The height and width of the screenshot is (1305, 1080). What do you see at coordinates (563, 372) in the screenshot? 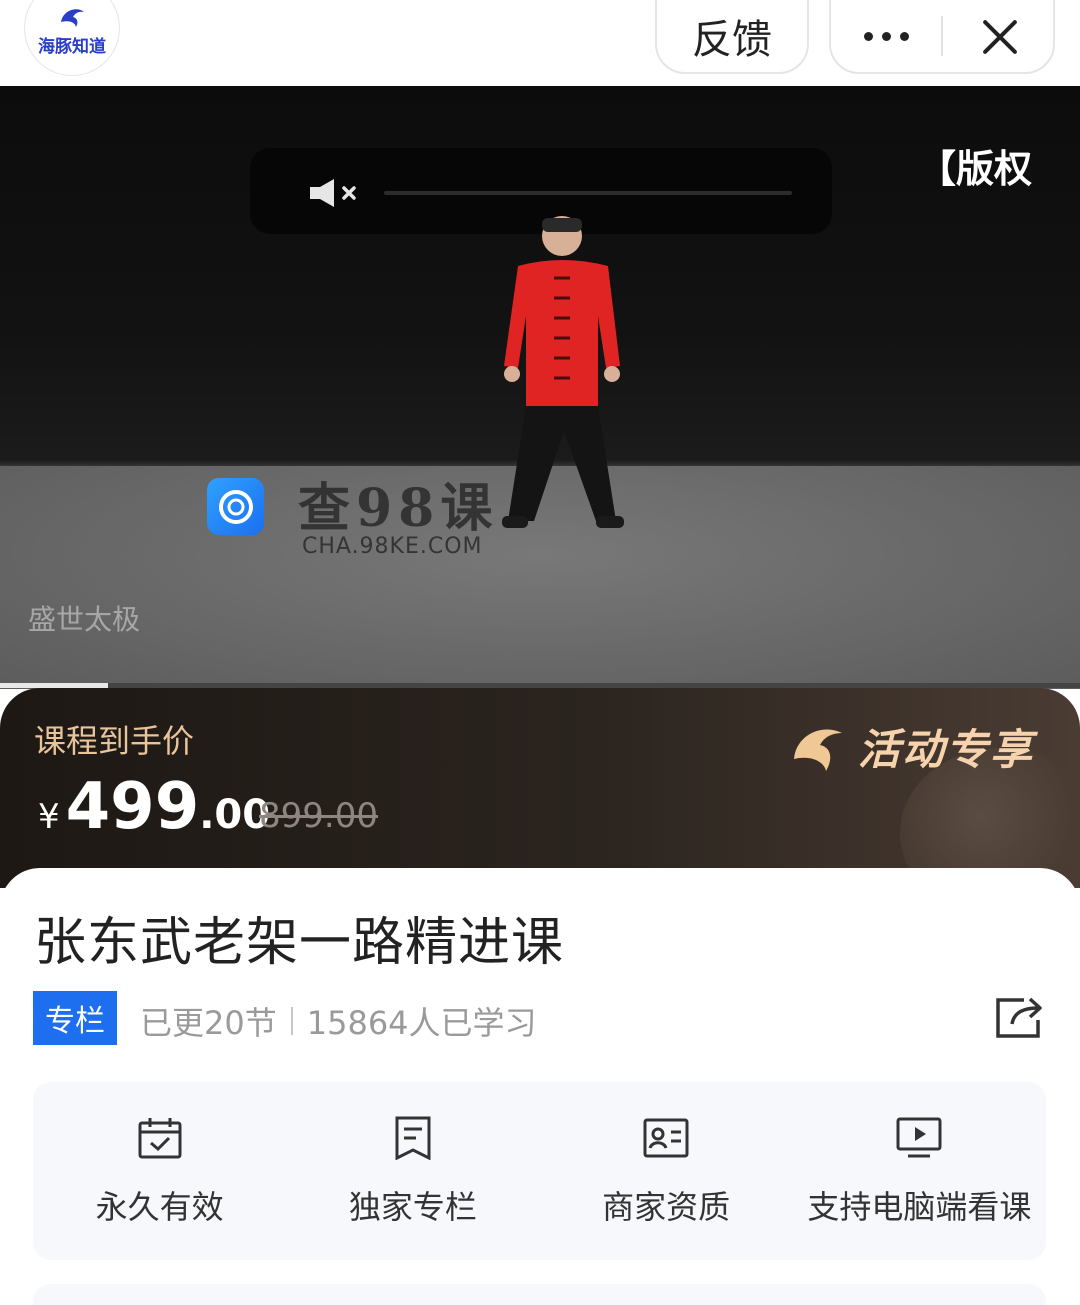
I see `performer-figure` at bounding box center [563, 372].